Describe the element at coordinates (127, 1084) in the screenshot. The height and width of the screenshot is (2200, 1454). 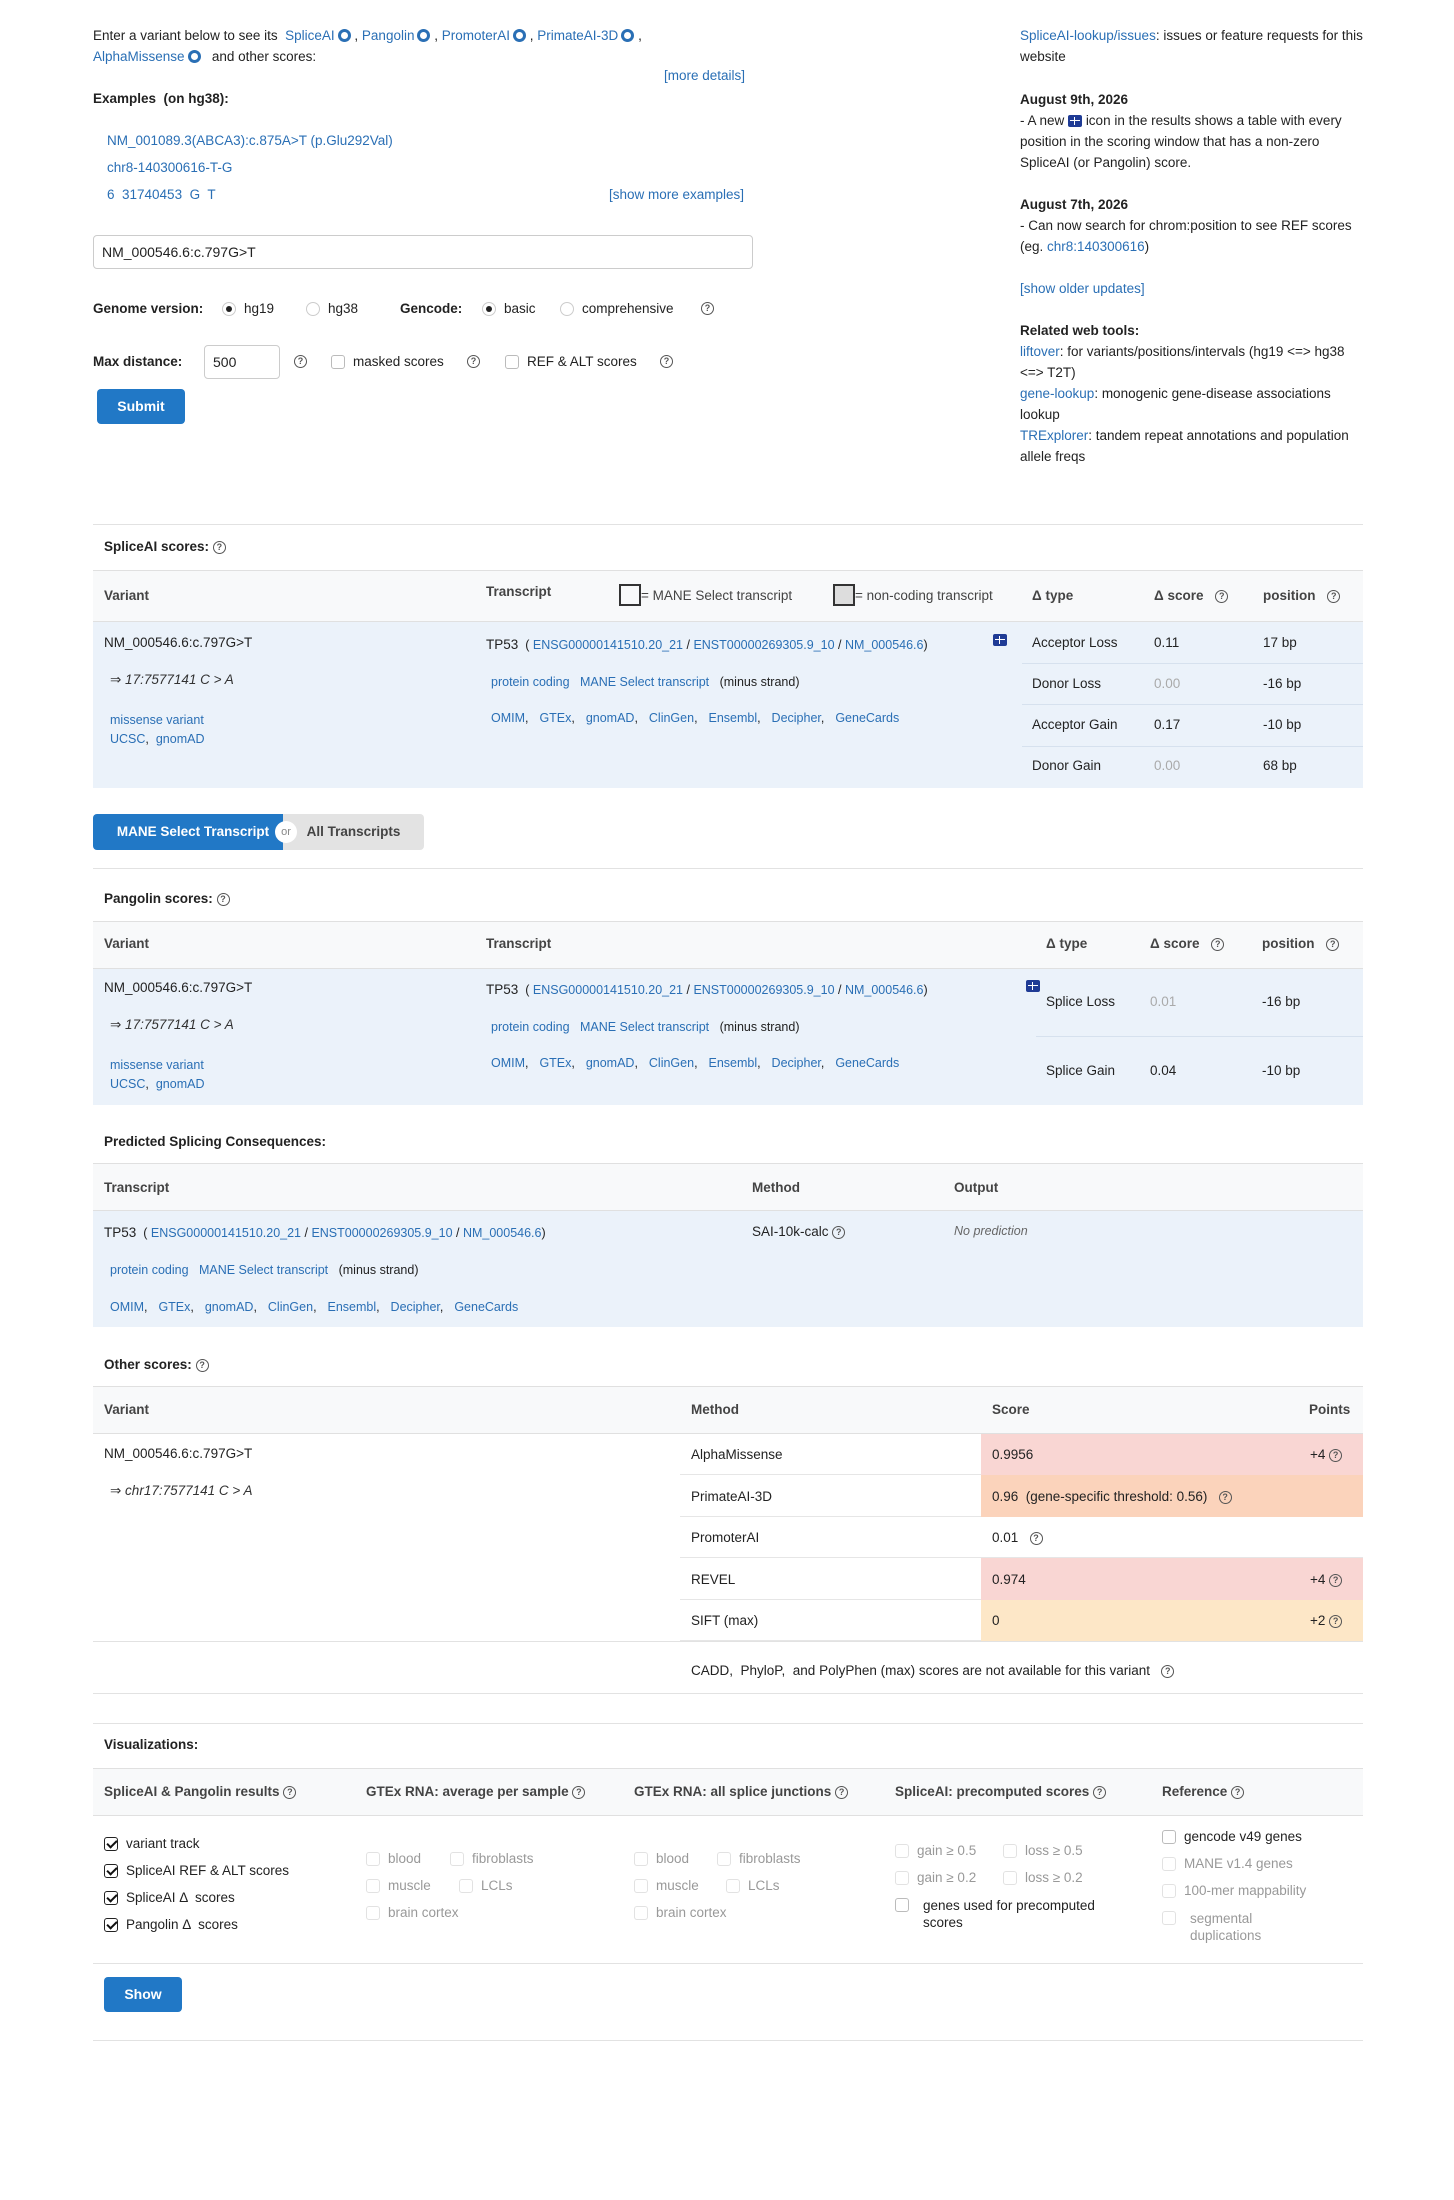
I see `ucsc-link: UCSC` at that location.